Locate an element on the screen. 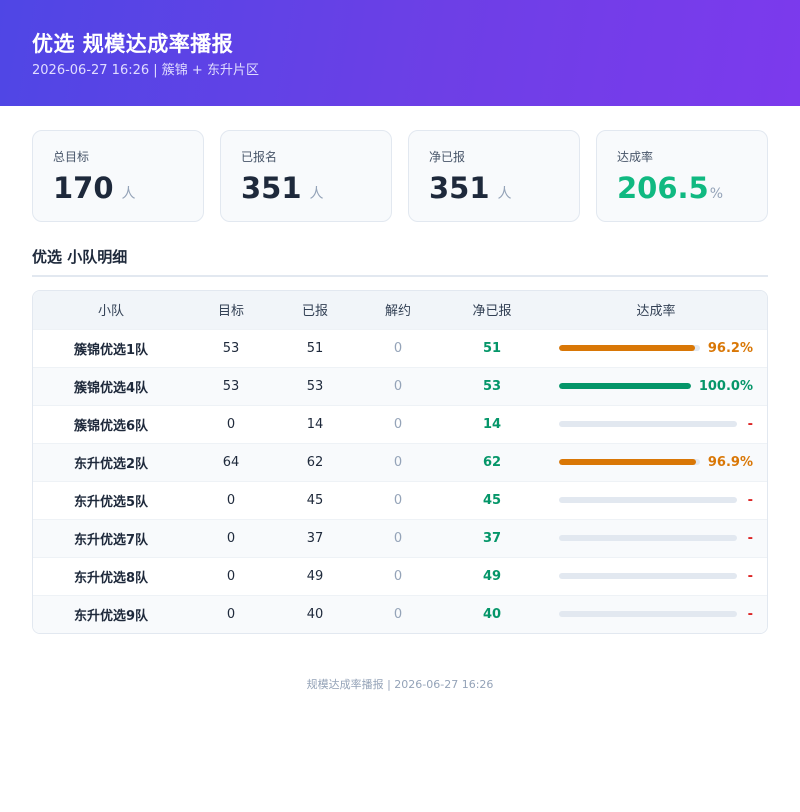 Image resolution: width=800 pixels, height=812 pixels. table-row: 簇锦优选1队 53 51 0 51 96.2% is located at coordinates (400, 348).